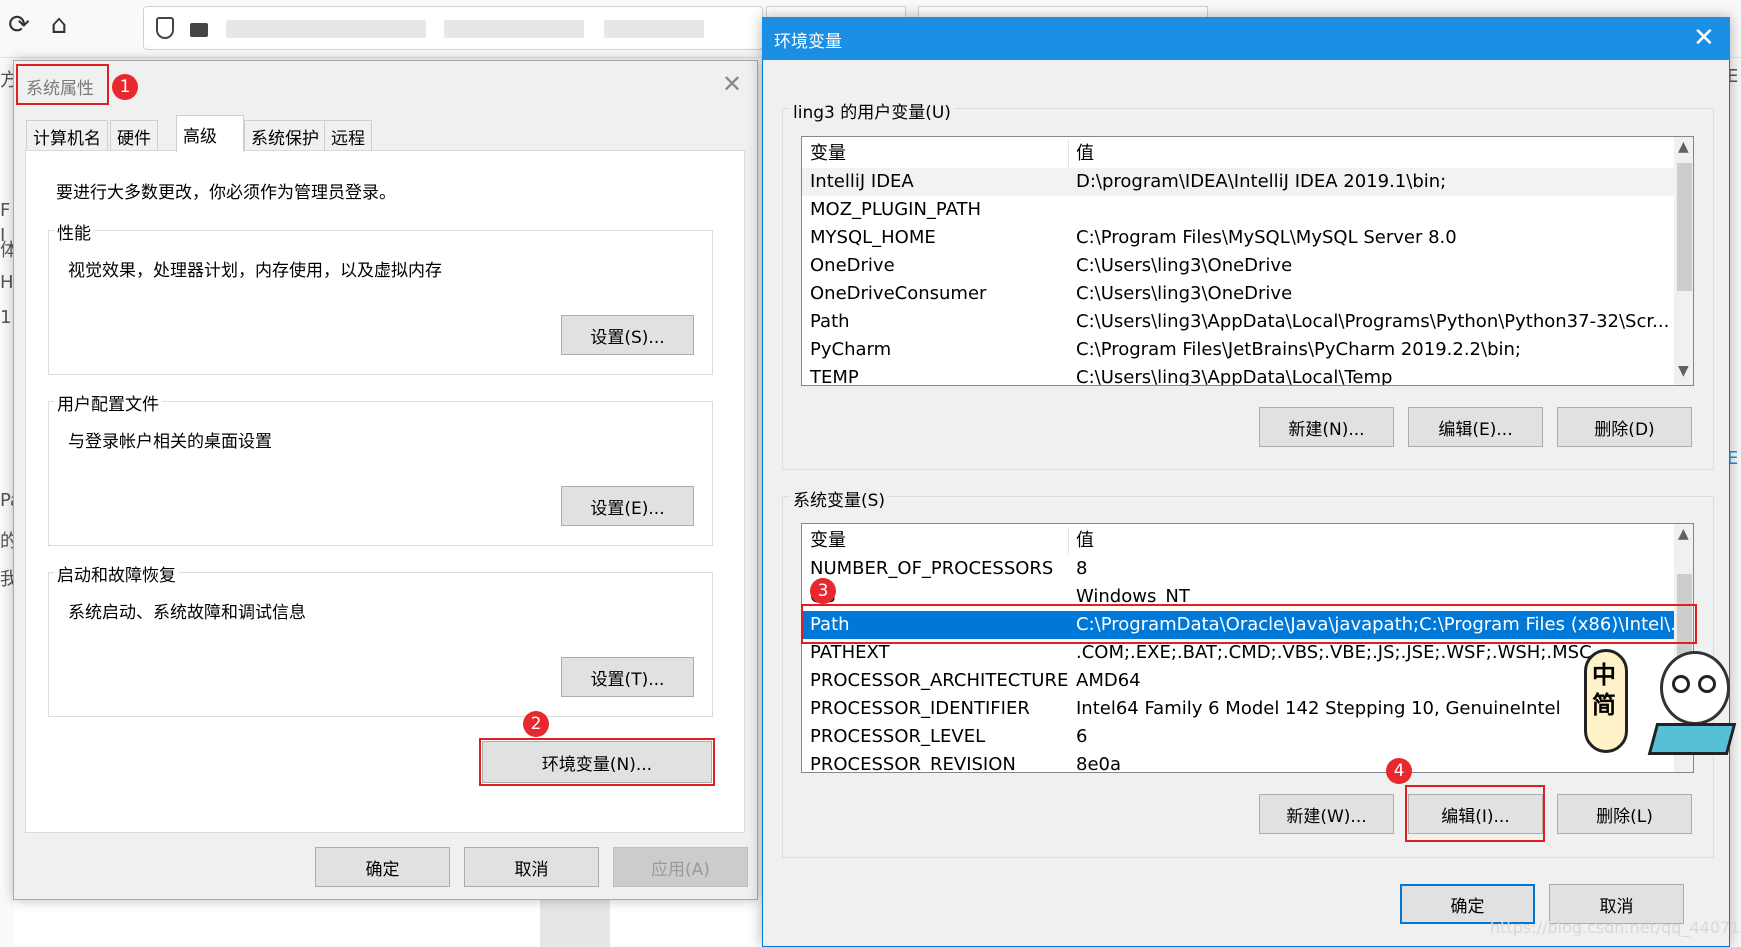 This screenshot has height=947, width=1741. Describe the element at coordinates (898, 736) in the screenshot. I see `var-name: PROCESSOR_LEVEL` at that location.